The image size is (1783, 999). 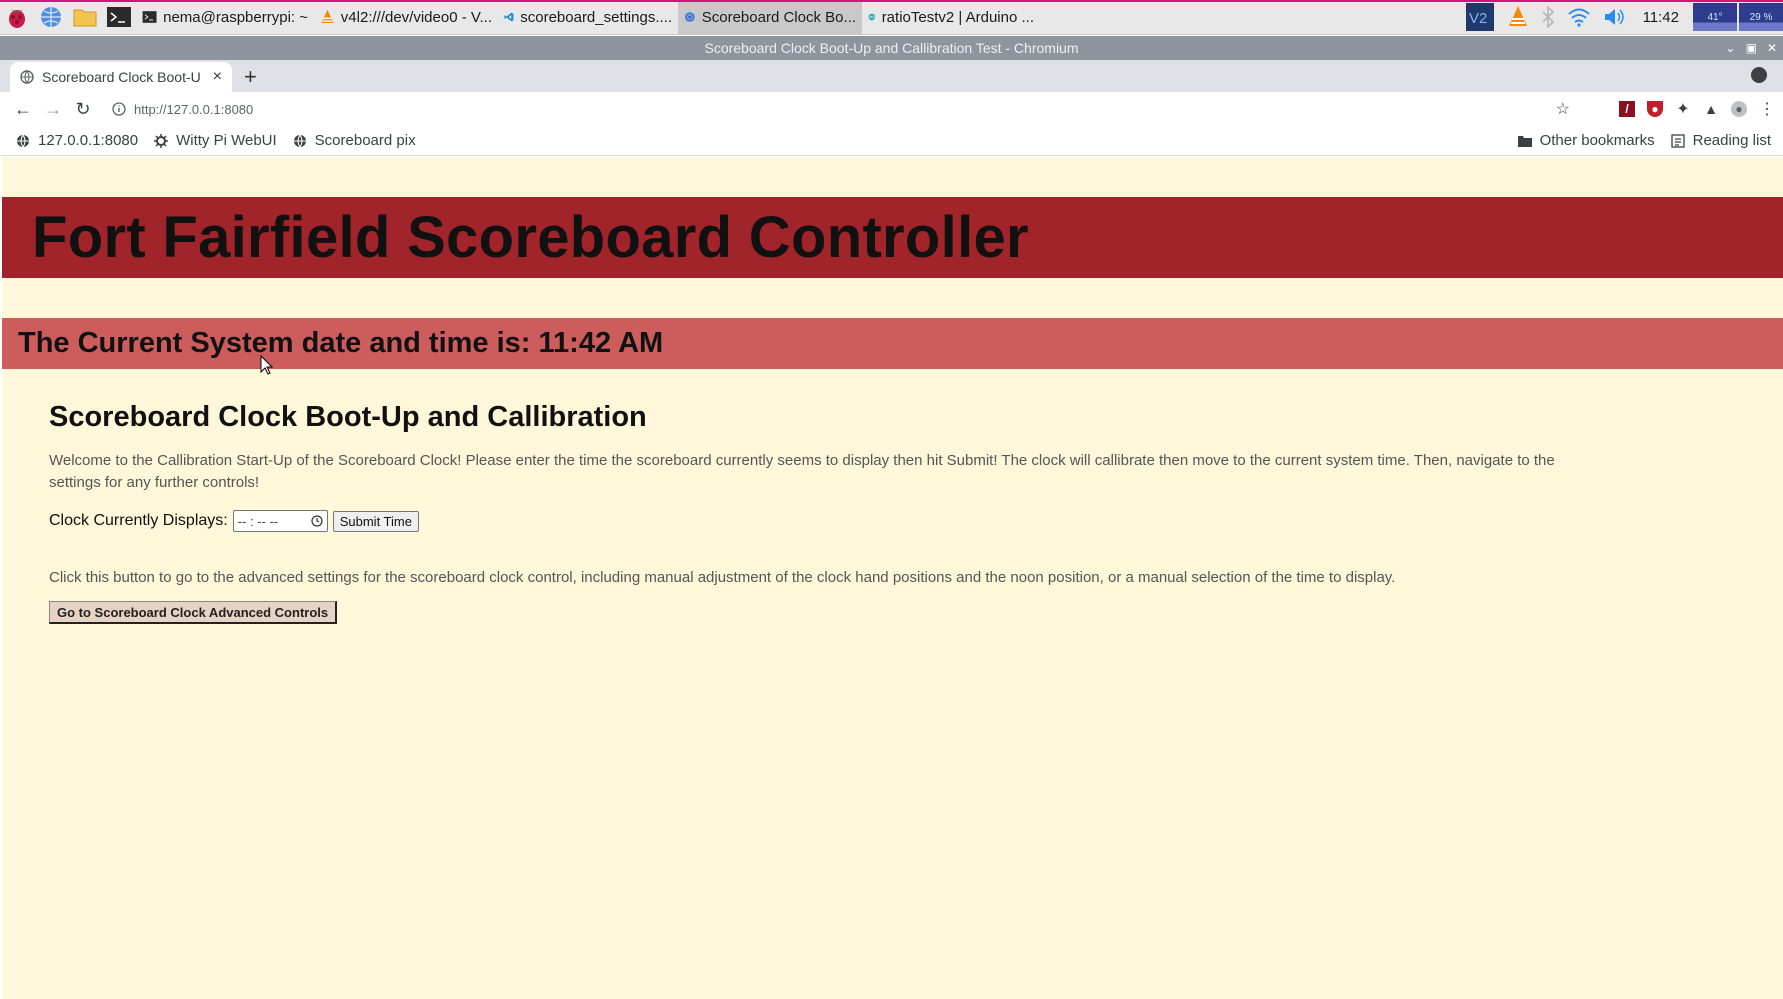 I want to click on puzzle-icon: ✦, so click(x=1683, y=109).